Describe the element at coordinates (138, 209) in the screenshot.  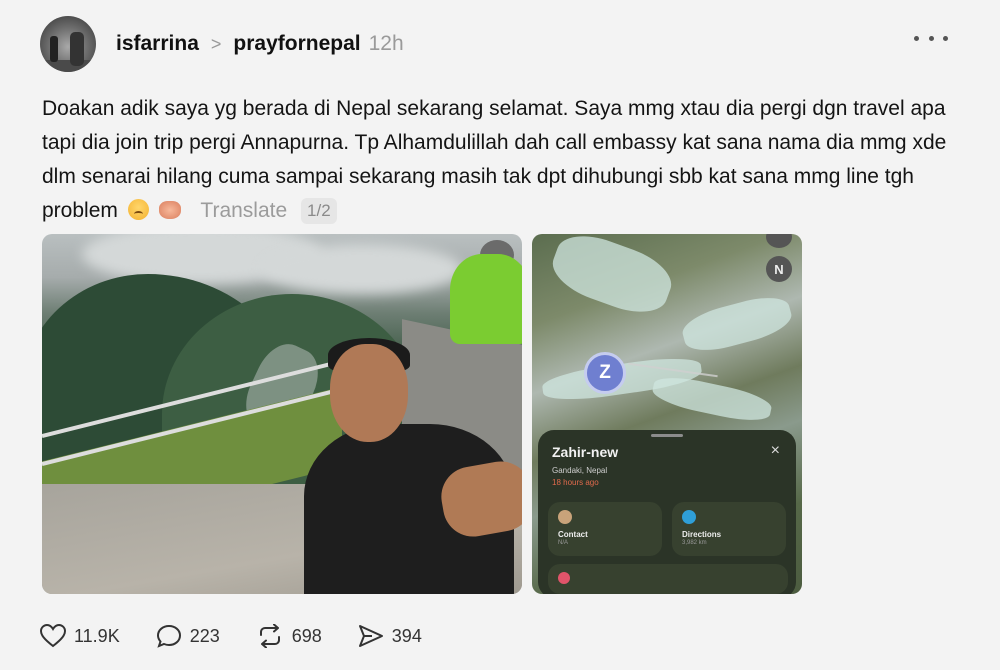
I see `sad-face-emoji-icon` at that location.